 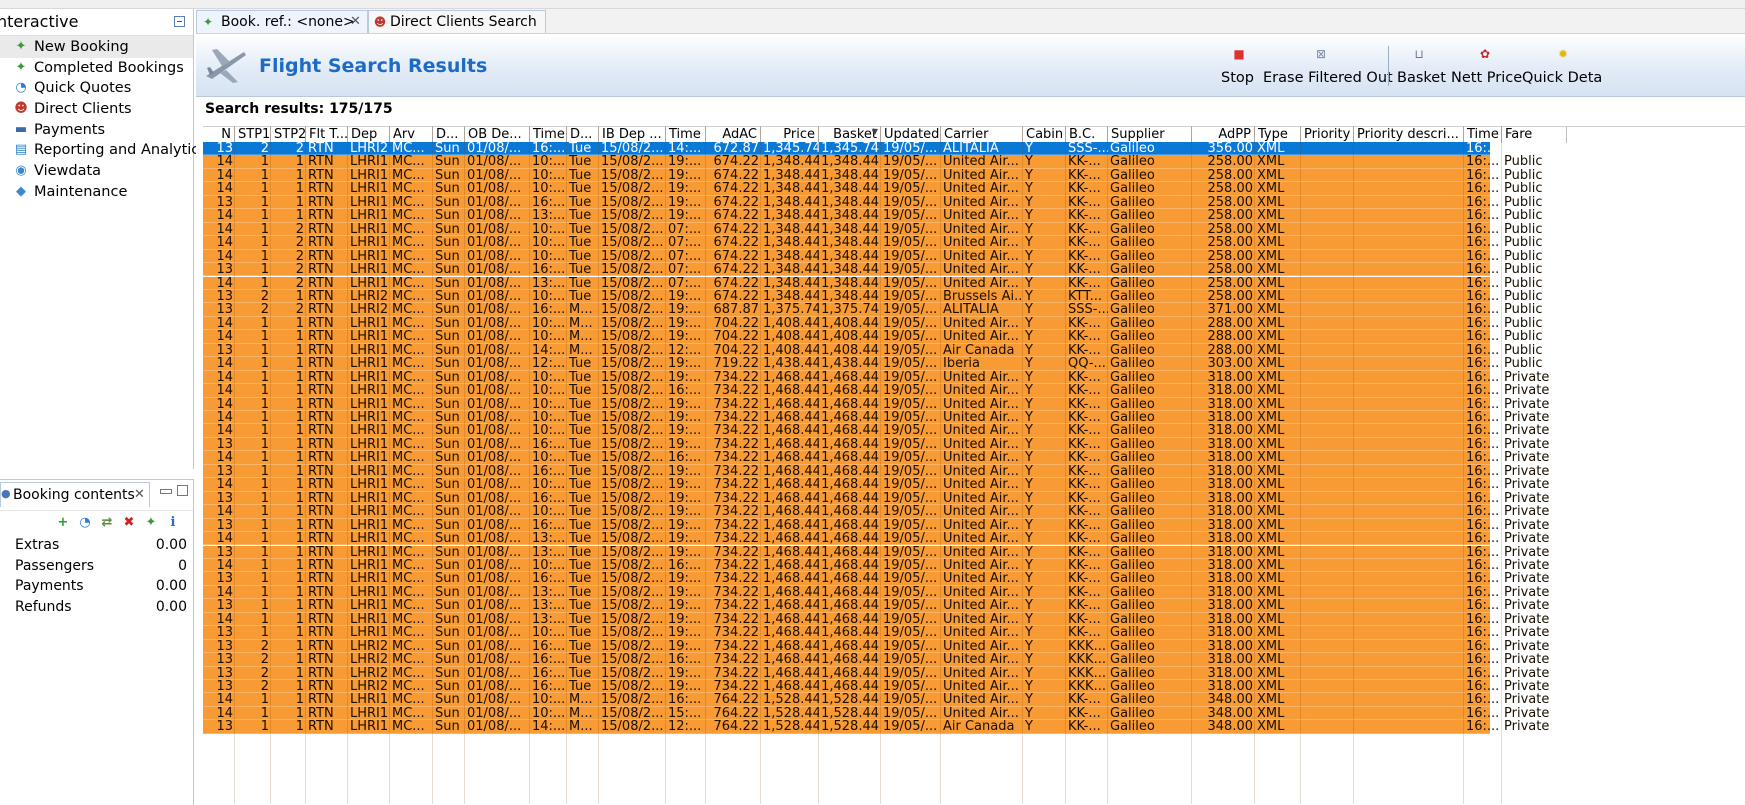 I want to click on column-header-arv: Arv, so click(x=411, y=135).